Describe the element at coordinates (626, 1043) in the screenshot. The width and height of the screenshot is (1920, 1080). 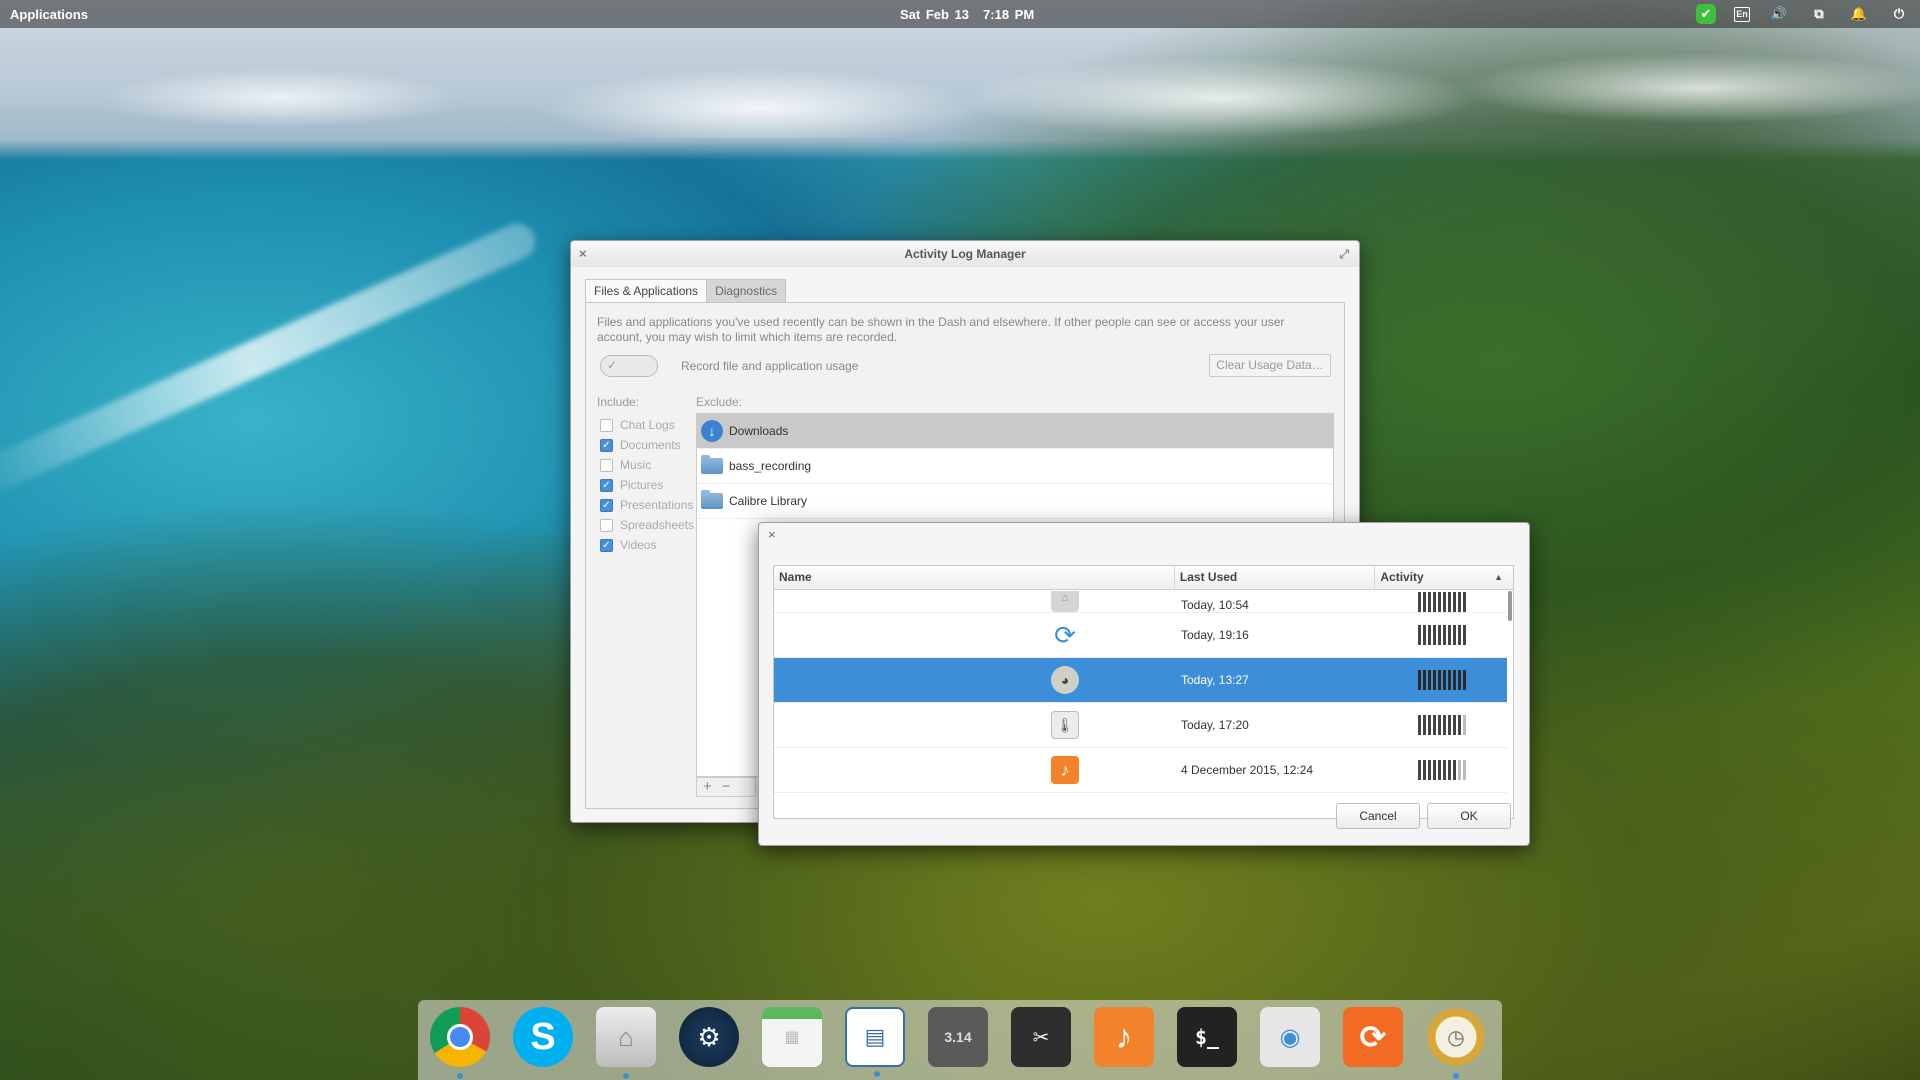
I see `home-folder-icon: ⌂` at that location.